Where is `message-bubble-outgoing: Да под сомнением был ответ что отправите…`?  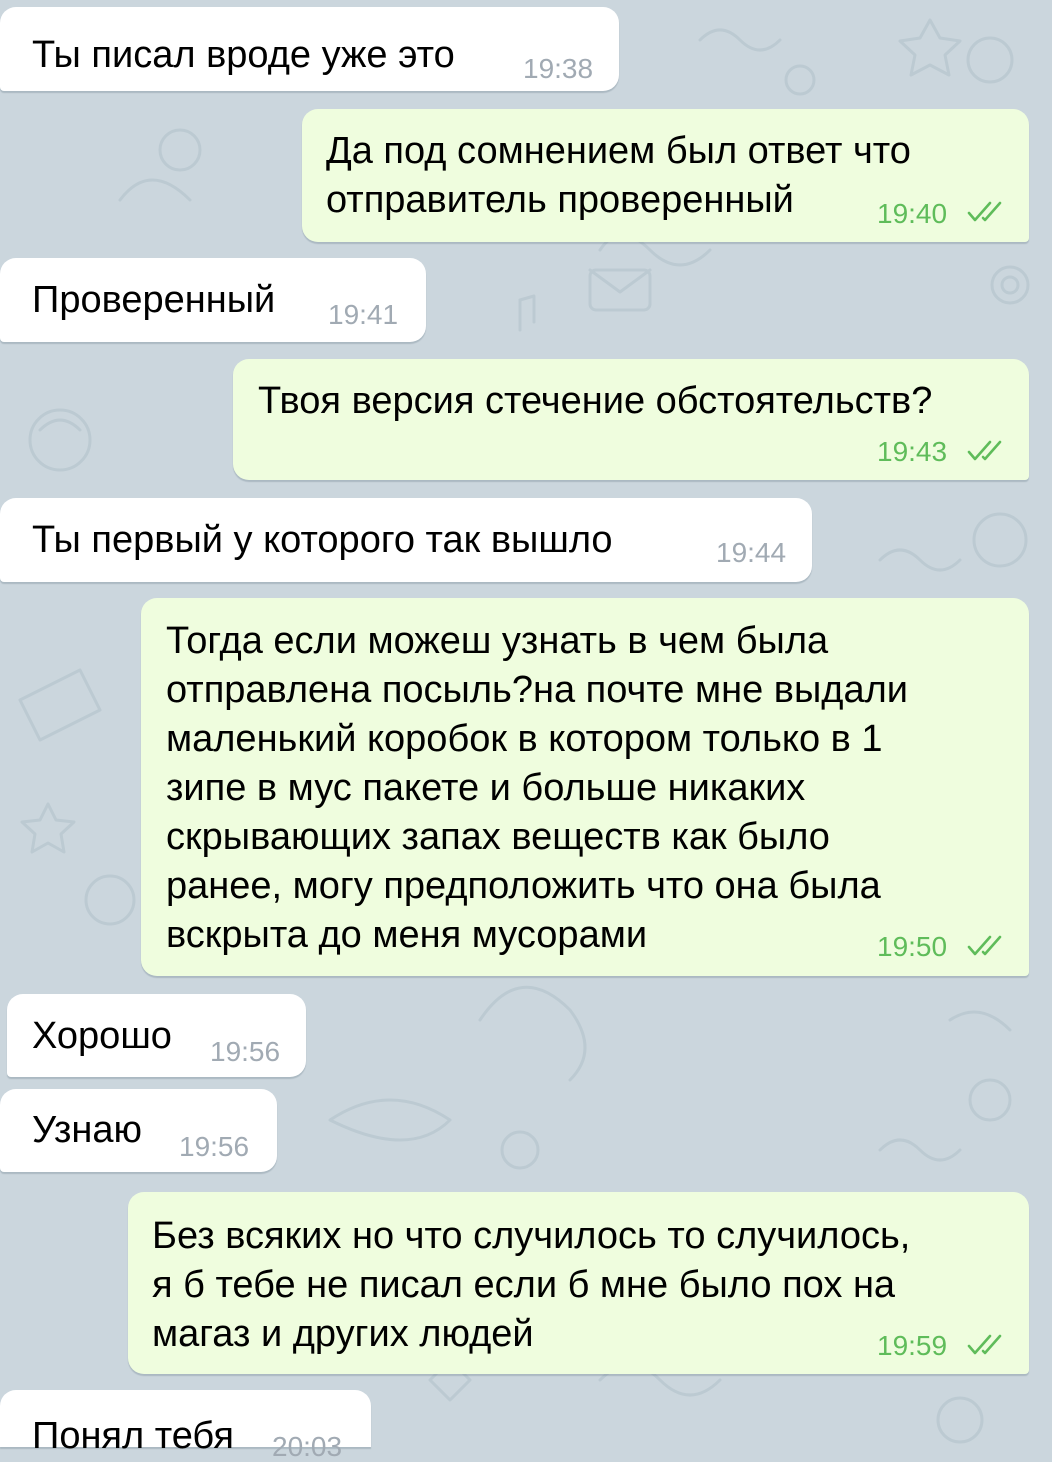 message-bubble-outgoing: Да под сомнением был ответ что отправите… is located at coordinates (665, 175).